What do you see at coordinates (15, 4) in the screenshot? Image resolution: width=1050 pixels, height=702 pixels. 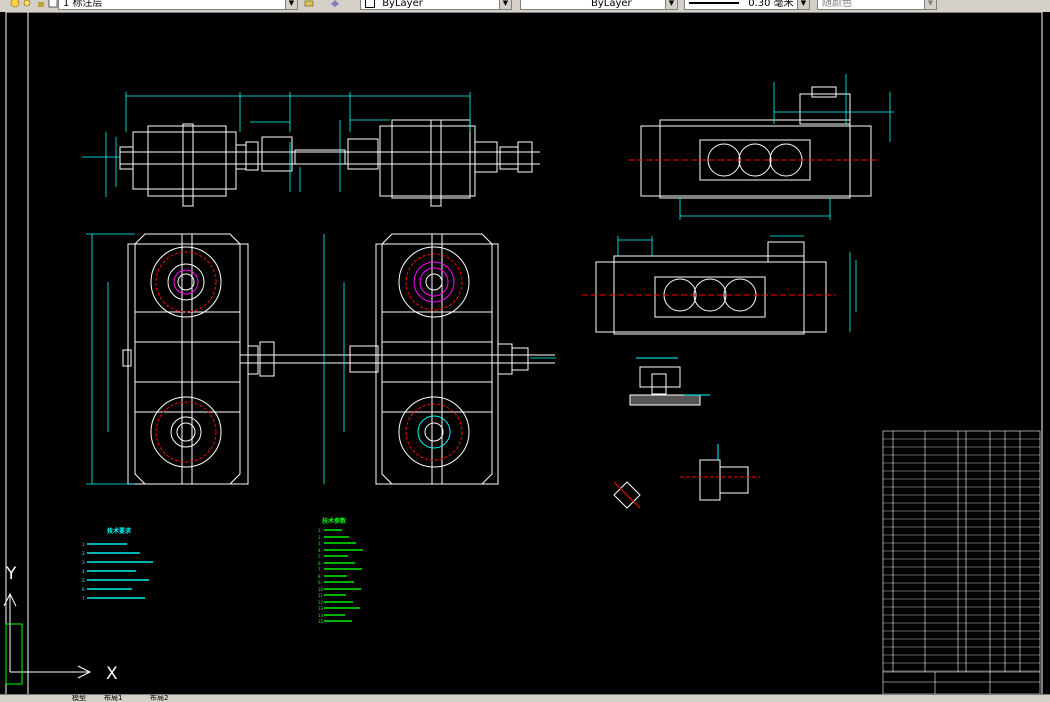 I see `layer-state-icon` at bounding box center [15, 4].